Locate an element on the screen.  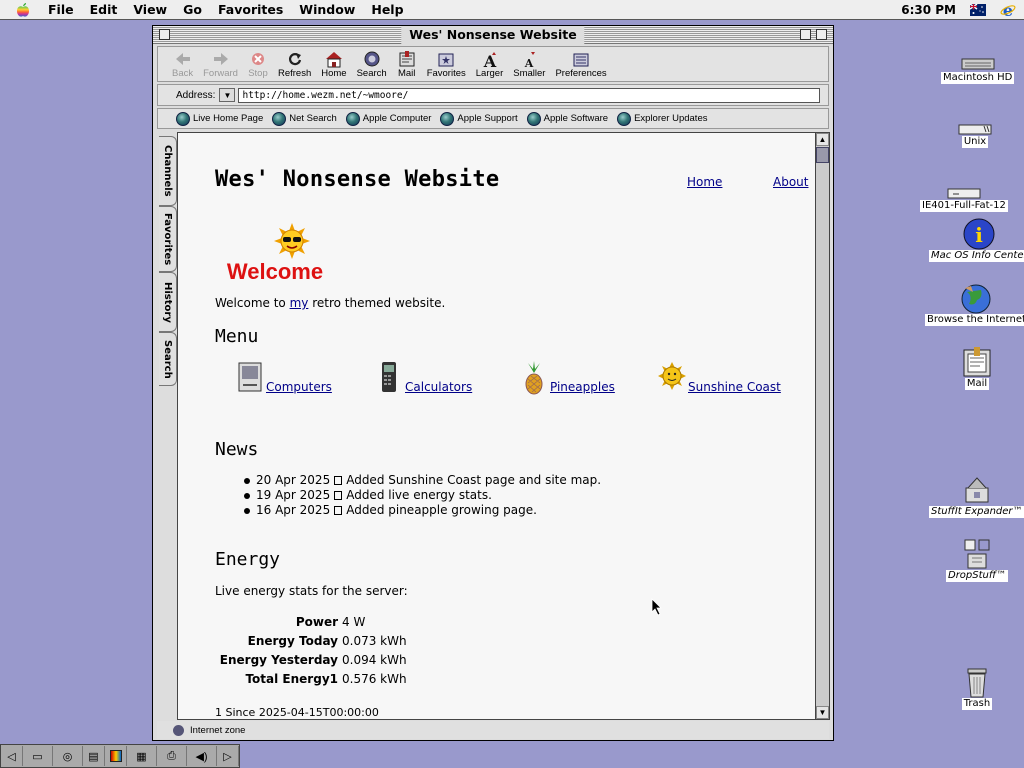
desktop-icon-label: Macintosh HD is located at coordinates (978, 78).